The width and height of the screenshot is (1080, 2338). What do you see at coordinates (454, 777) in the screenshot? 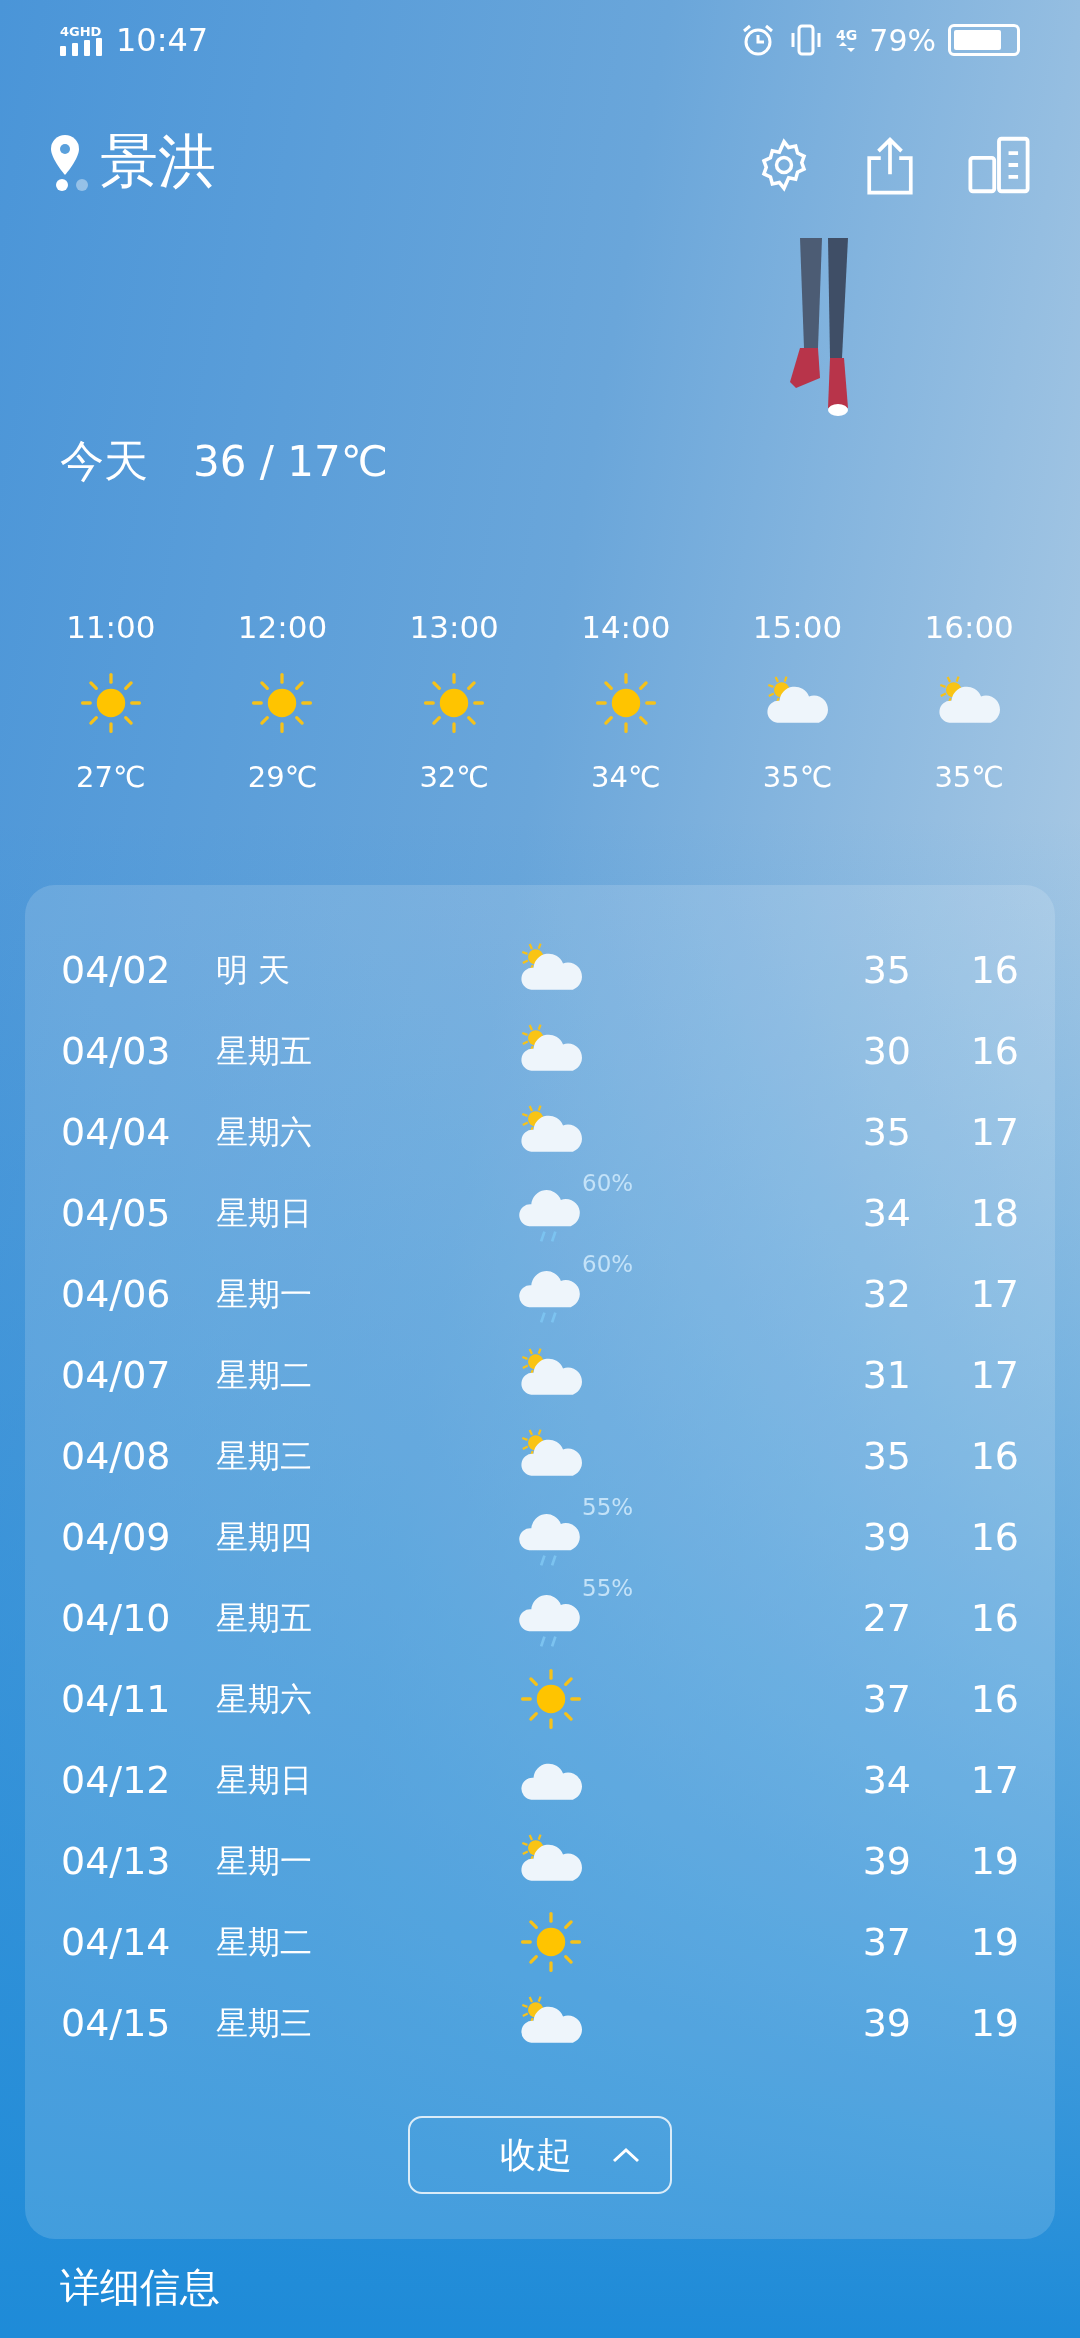
I see `hour-temperature: 32℃` at bounding box center [454, 777].